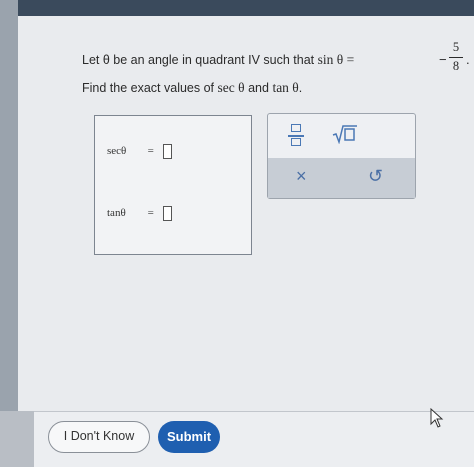  Describe the element at coordinates (167, 213) in the screenshot. I see `tan-answer-input` at that location.